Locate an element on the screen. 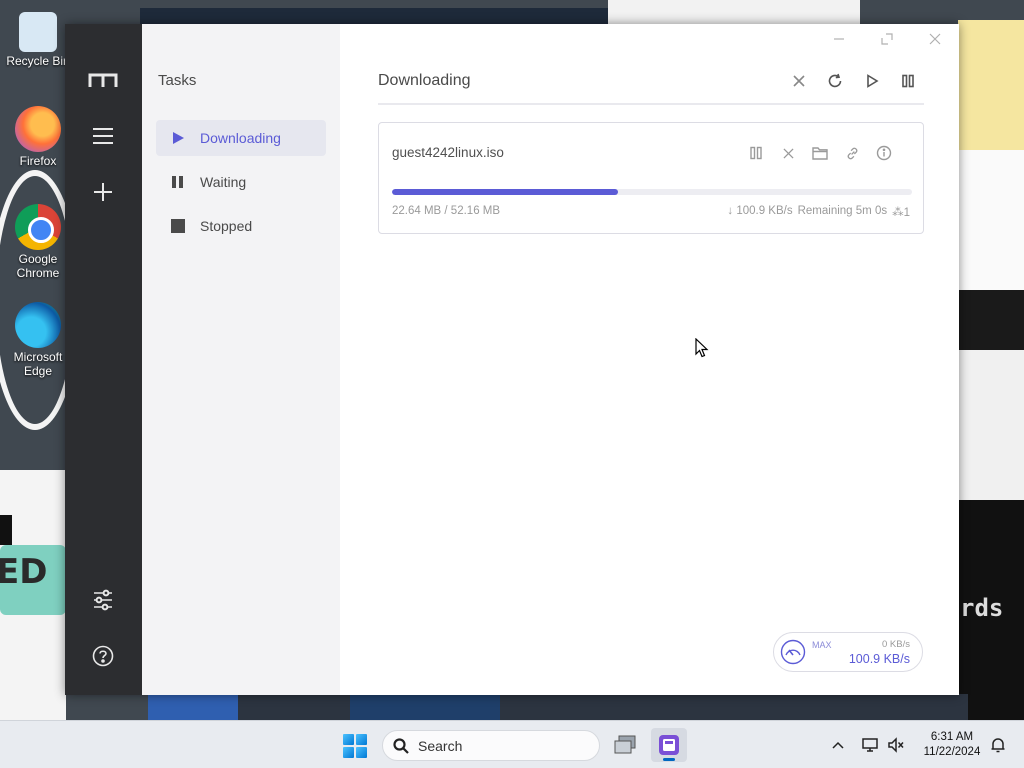 Image resolution: width=1024 pixels, height=768 pixels. task-copy-link-button is located at coordinates (852, 153).